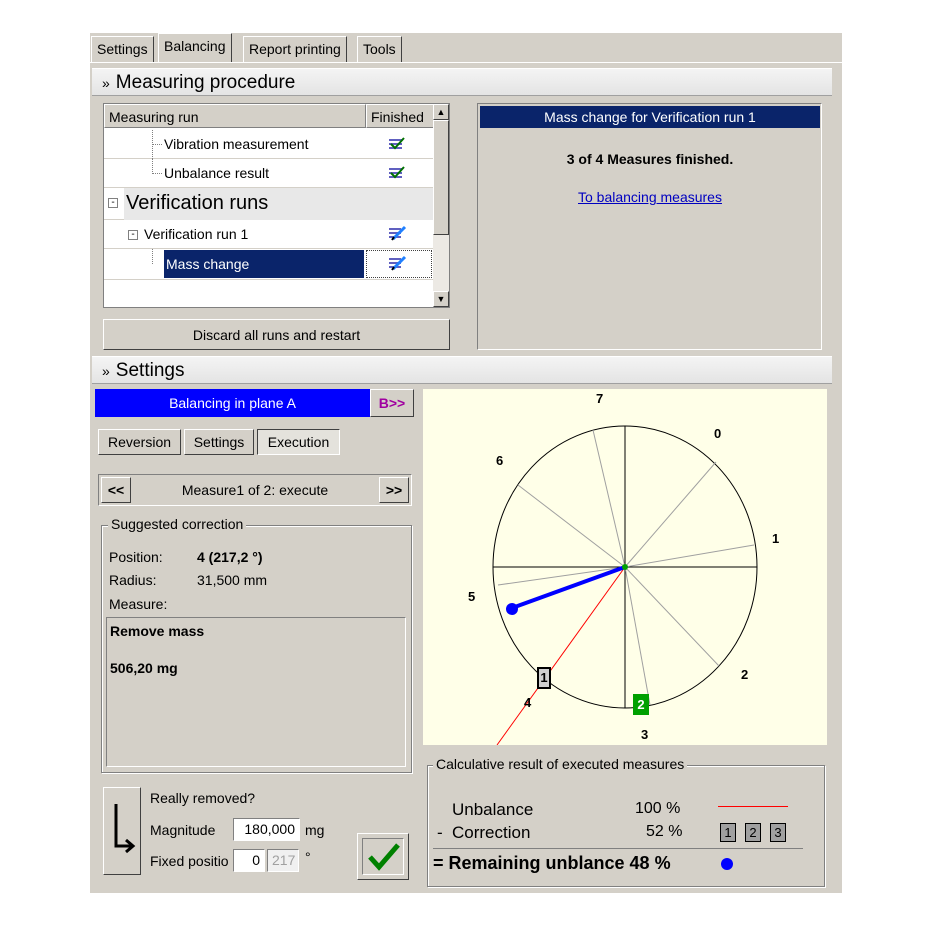  Describe the element at coordinates (230, 557) in the screenshot. I see `position-value: 4 (217,2 °)` at that location.